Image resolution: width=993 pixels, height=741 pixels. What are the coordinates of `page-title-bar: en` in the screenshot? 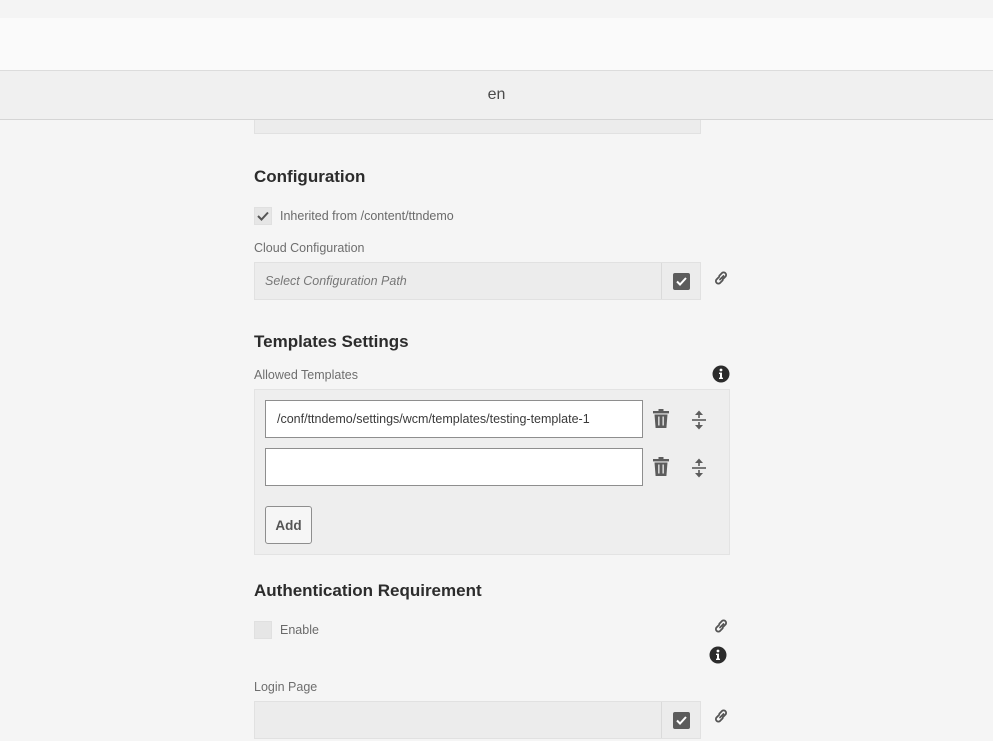 It's located at (496, 95).